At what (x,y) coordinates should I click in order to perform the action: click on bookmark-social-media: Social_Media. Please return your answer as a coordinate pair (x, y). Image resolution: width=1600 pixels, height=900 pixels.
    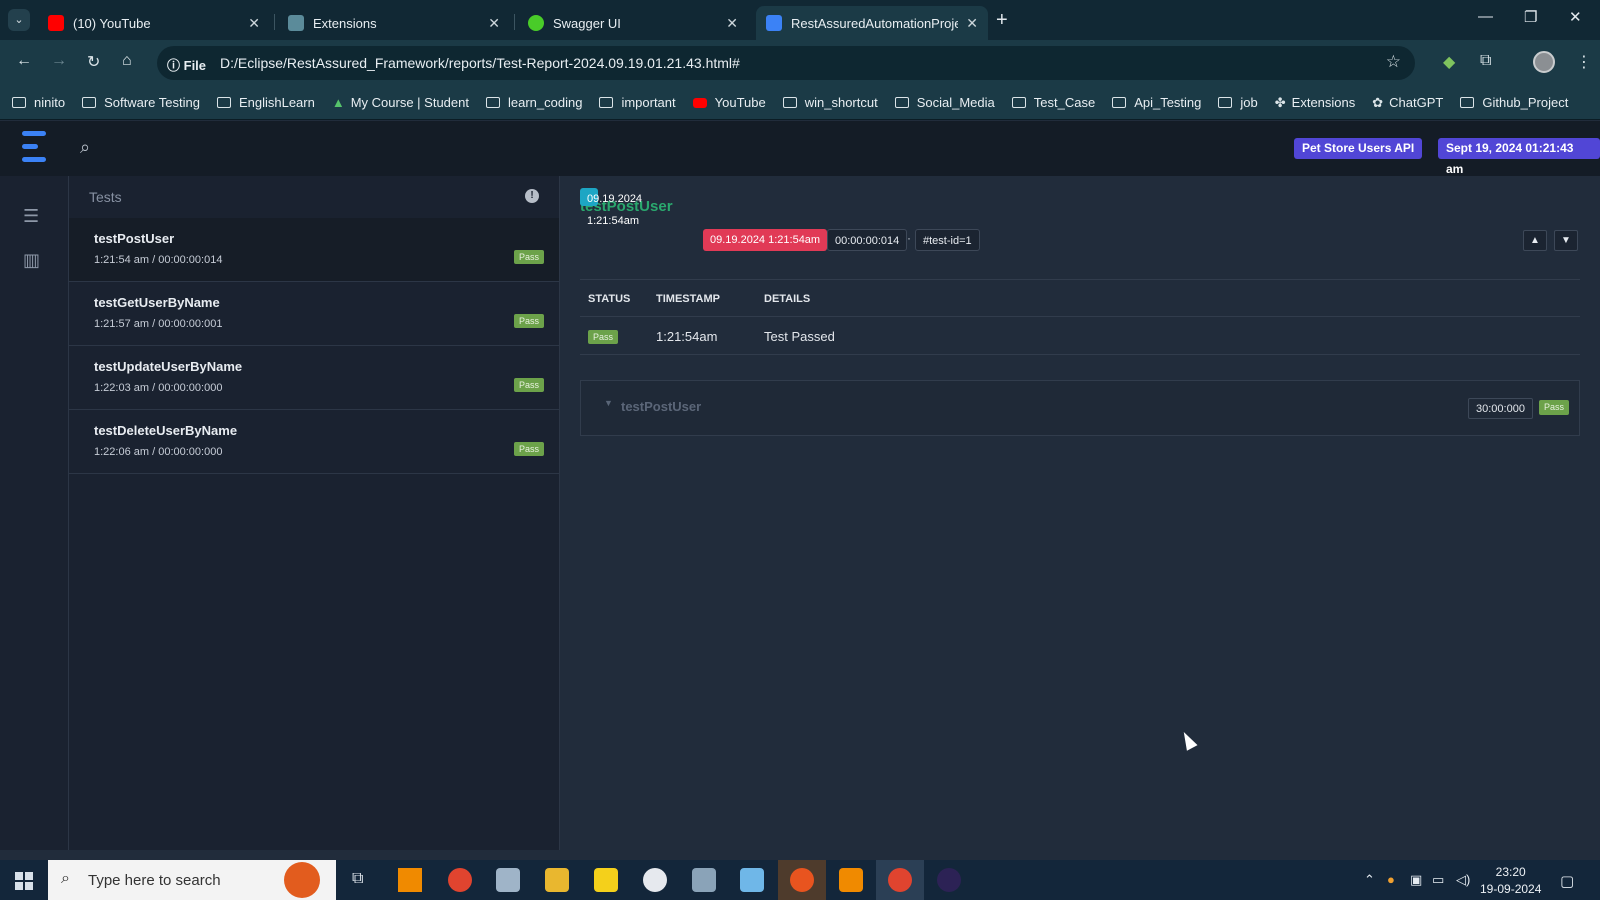
    Looking at the image, I should click on (944, 102).